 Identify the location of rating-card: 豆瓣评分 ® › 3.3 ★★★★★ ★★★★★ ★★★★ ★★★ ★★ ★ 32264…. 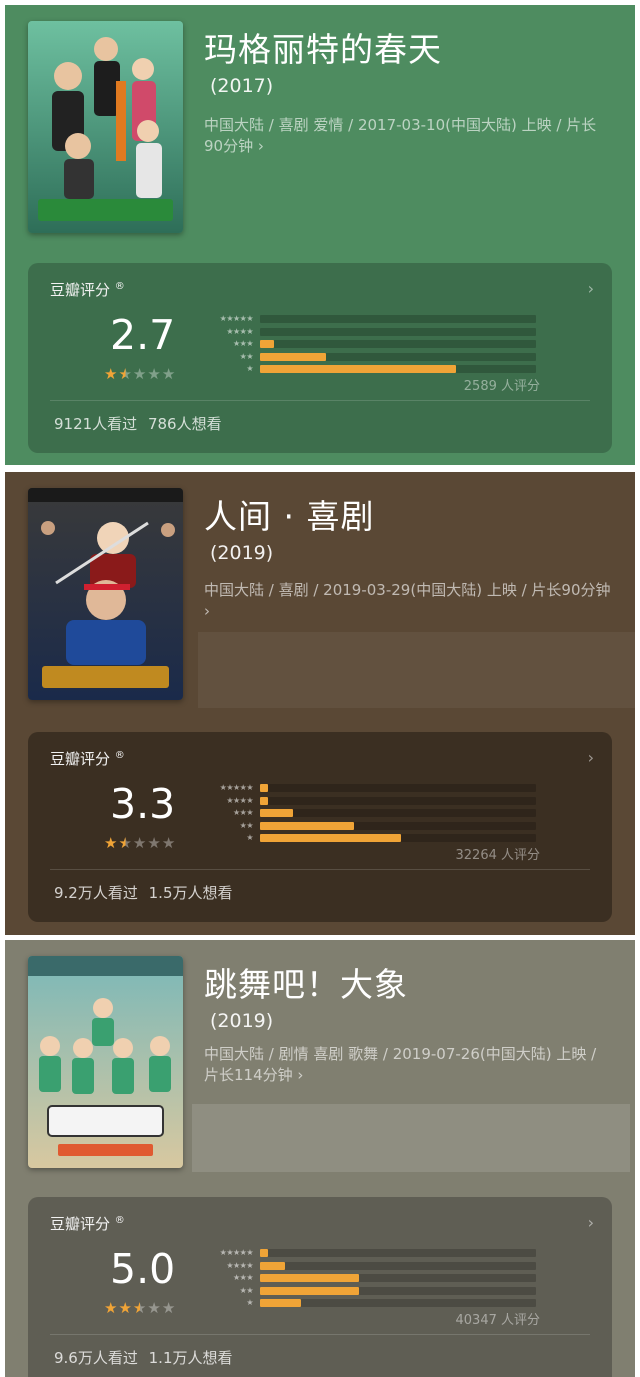
(320, 827).